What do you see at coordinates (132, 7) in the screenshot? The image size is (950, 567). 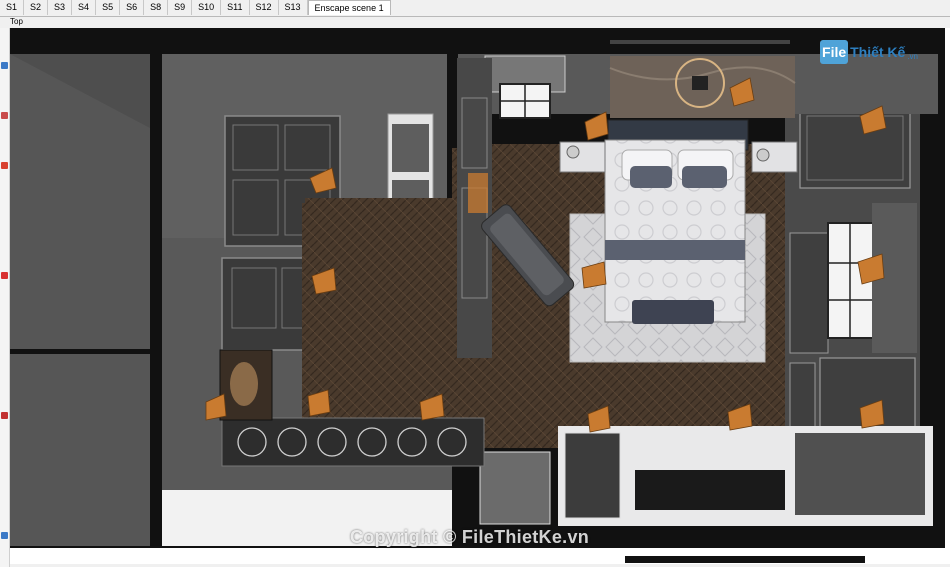 I see `scene-tab: S6` at bounding box center [132, 7].